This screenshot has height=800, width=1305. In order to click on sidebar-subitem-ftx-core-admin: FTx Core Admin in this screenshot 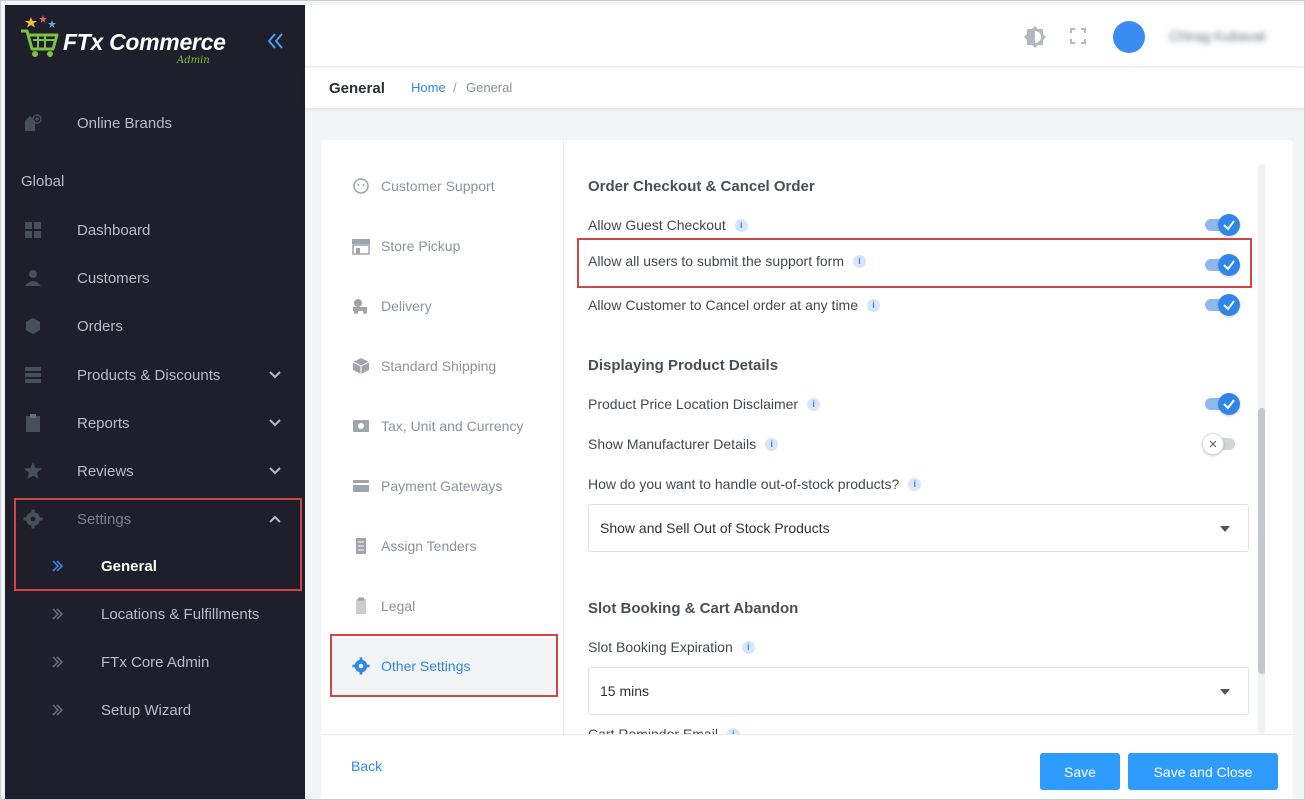, I will do `click(155, 662)`.